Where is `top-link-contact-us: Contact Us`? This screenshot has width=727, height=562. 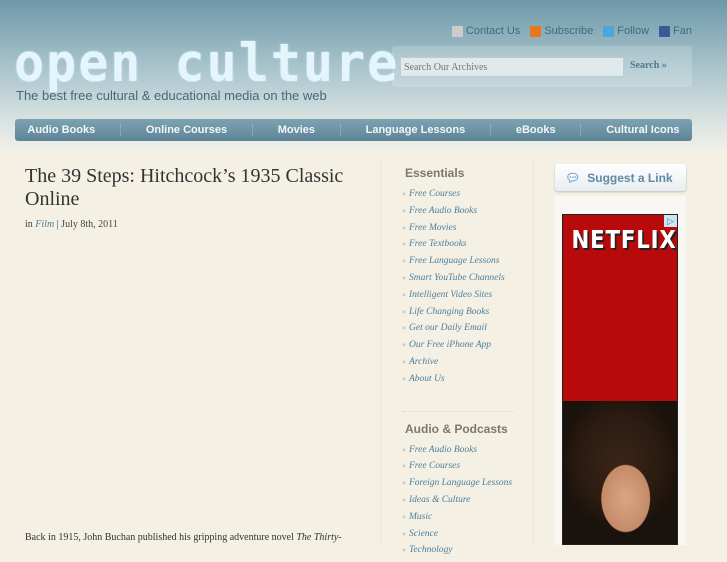 top-link-contact-us: Contact Us is located at coordinates (486, 31).